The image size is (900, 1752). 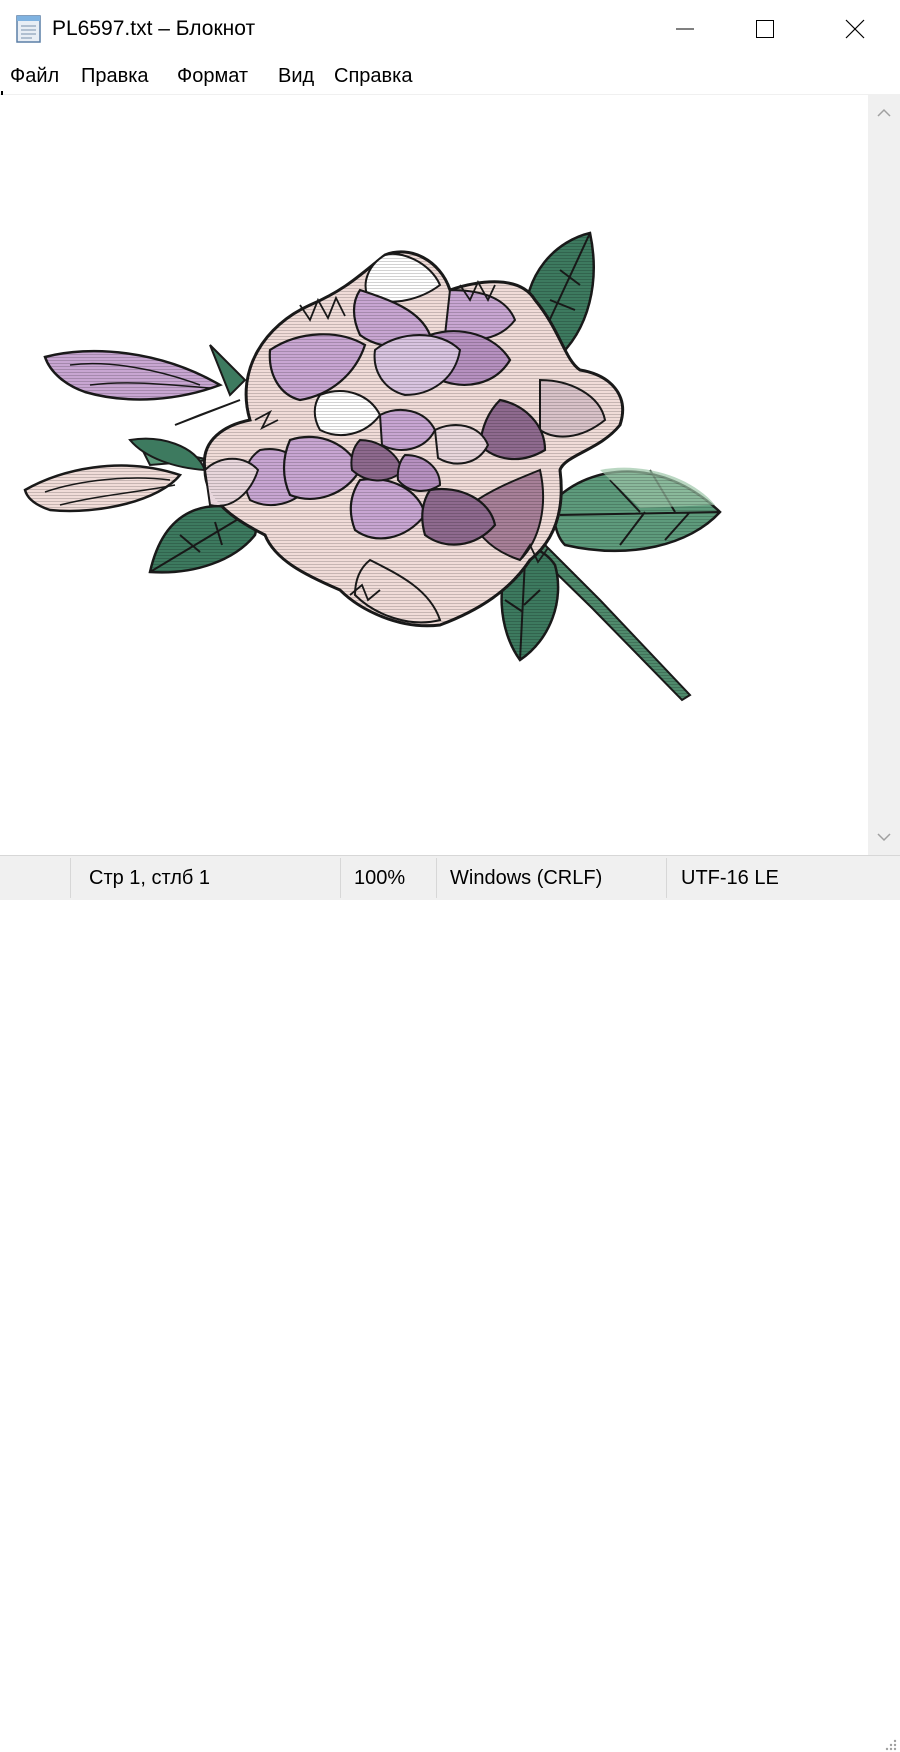 I want to click on resize-grip-icon, so click(x=889, y=1743).